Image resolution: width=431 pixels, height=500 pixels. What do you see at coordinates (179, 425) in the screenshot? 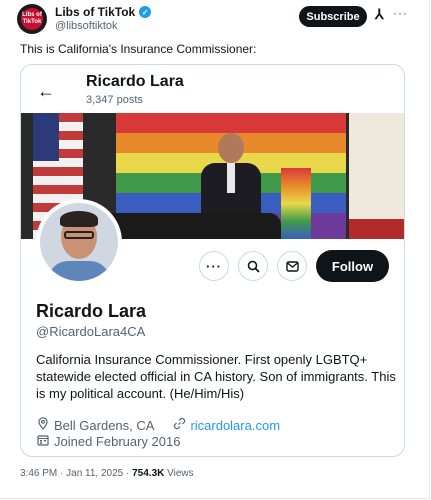
I see `link-icon` at bounding box center [179, 425].